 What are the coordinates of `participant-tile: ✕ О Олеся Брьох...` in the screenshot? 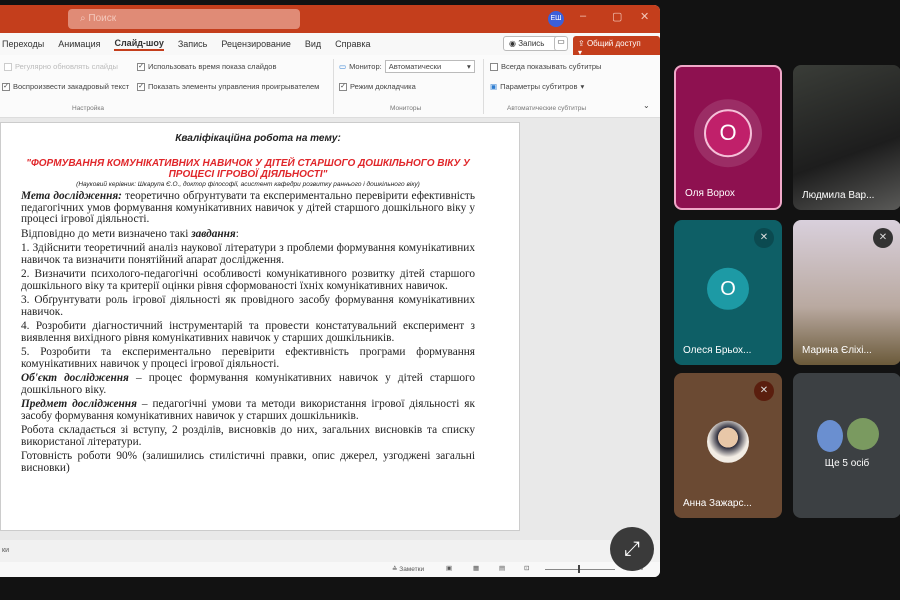 It's located at (728, 292).